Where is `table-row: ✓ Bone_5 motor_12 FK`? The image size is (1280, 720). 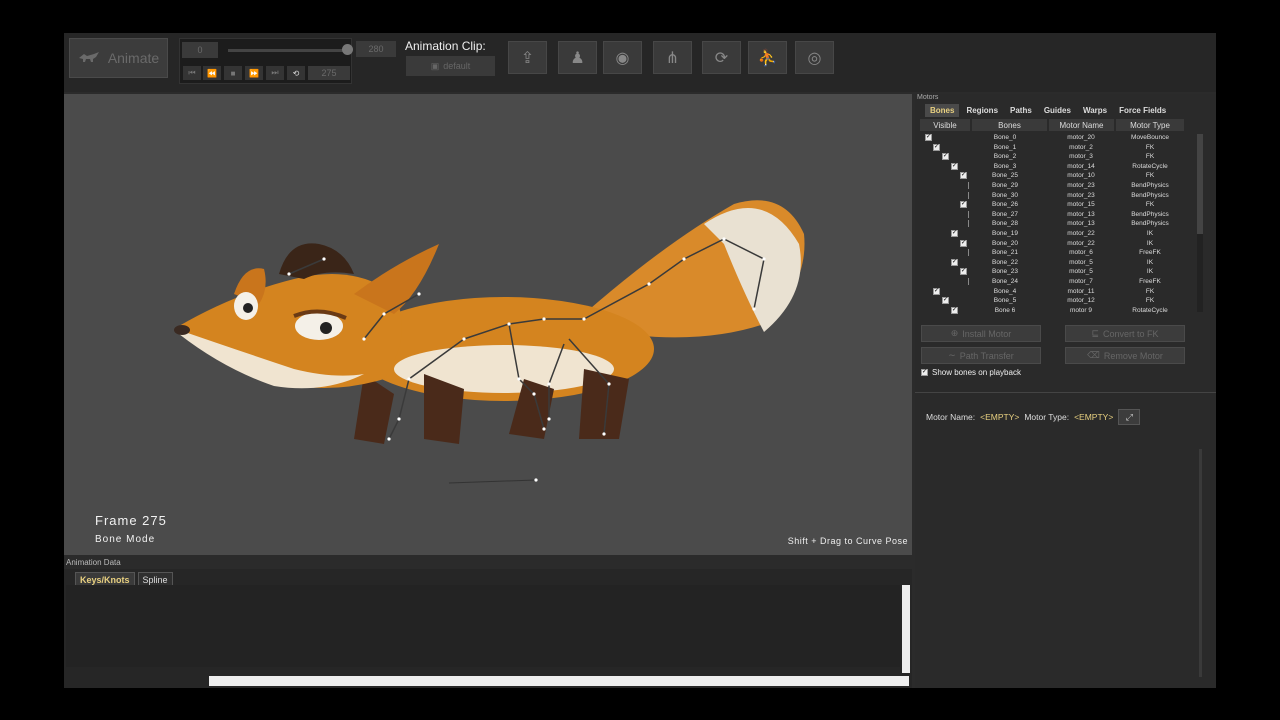
table-row: ✓ Bone_5 motor_12 FK is located at coordinates (1057, 302).